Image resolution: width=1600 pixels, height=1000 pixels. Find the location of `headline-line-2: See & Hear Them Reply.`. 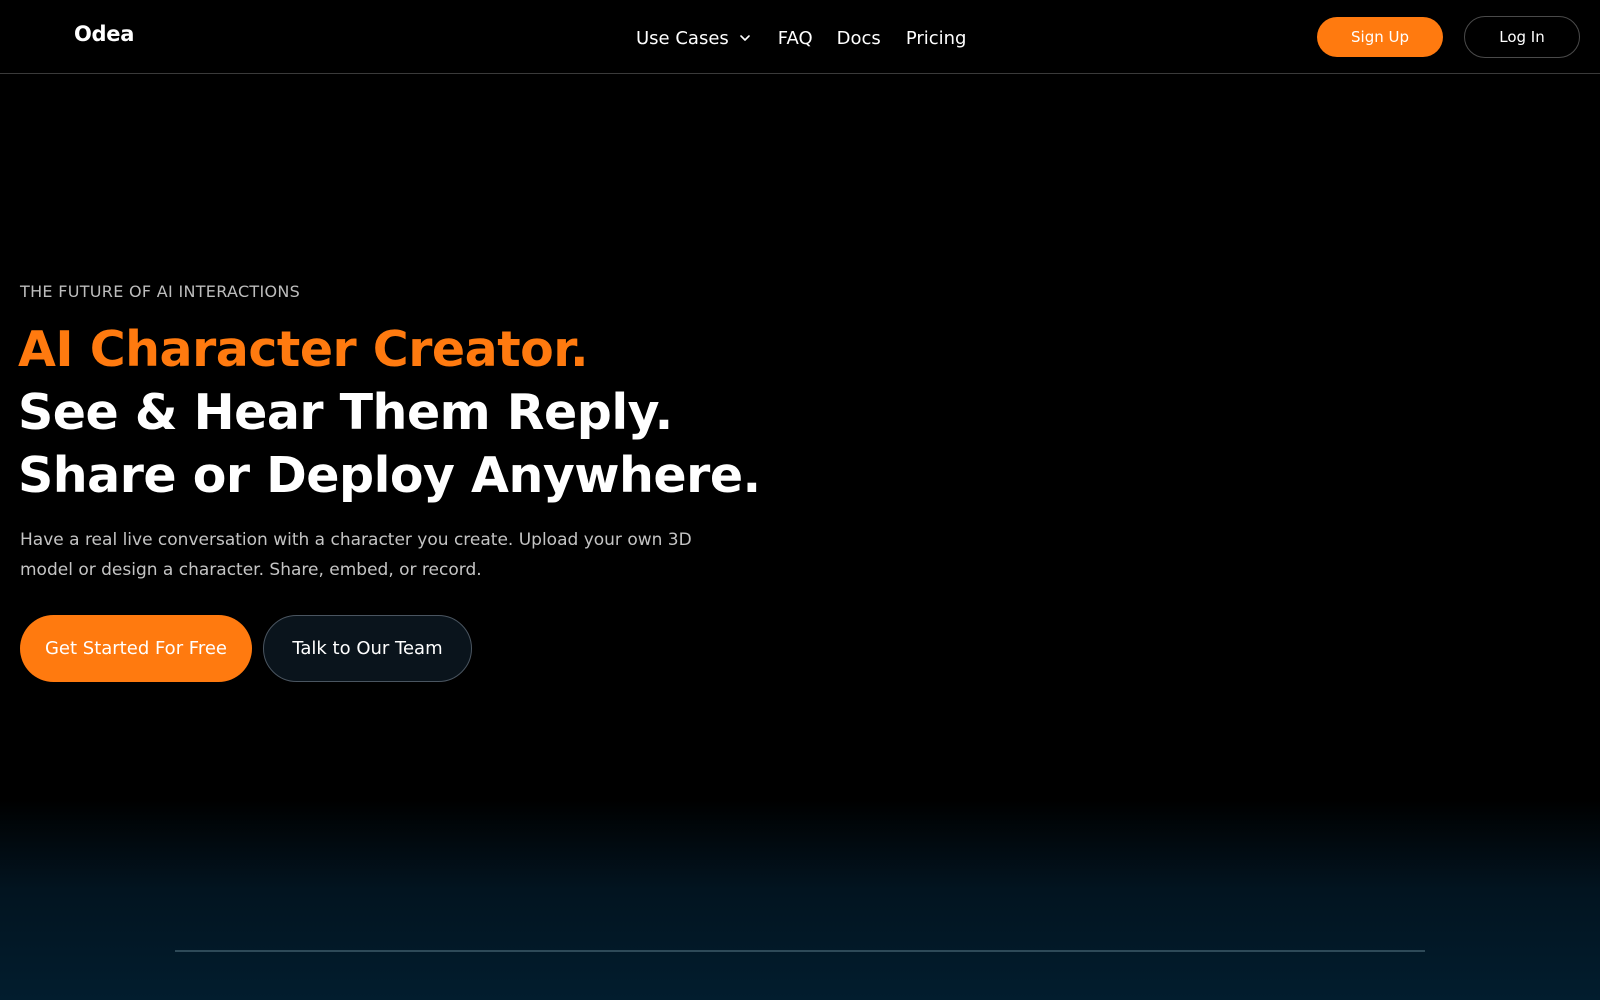

headline-line-2: See & Hear Them Reply. is located at coordinates (345, 412).